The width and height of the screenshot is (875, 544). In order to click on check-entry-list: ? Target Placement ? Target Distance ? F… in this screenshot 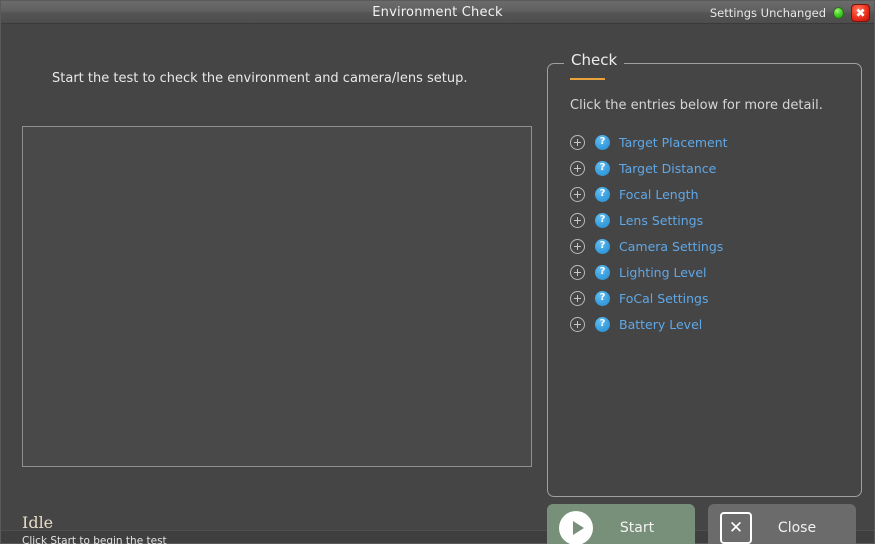, I will do `click(710, 233)`.